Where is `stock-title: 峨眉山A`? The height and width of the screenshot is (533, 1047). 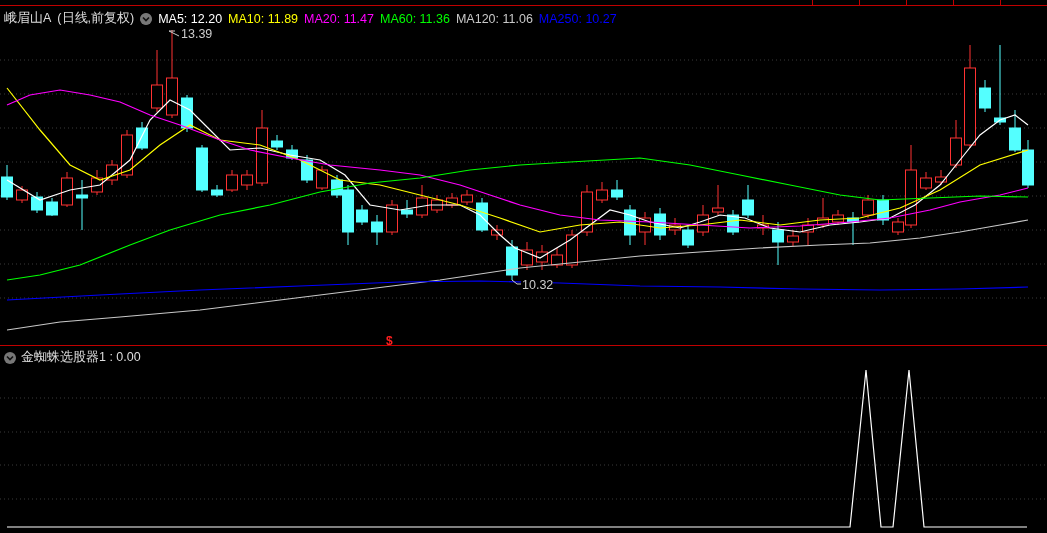 stock-title: 峨眉山A is located at coordinates (28, 18).